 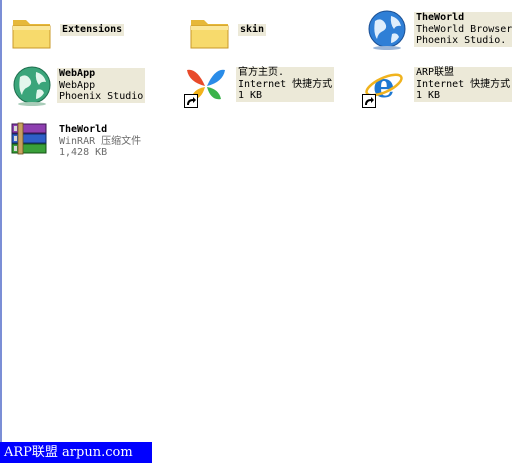 What do you see at coordinates (252, 30) in the screenshot?
I see `item-name: skin` at bounding box center [252, 30].